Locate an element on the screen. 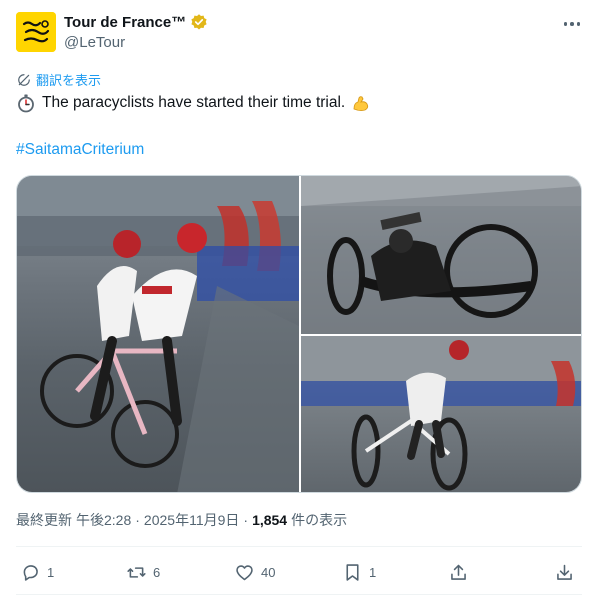  tweet-date: 2025年11月9日 is located at coordinates (191, 520).